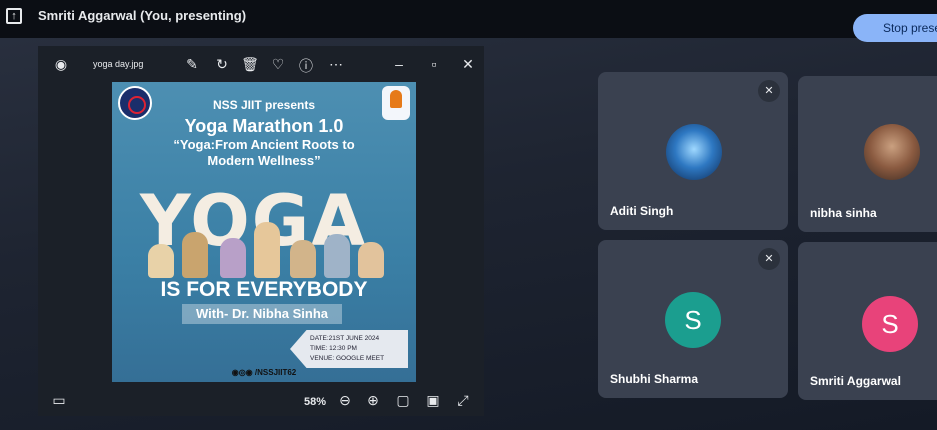 This screenshot has width=937, height=430. I want to click on favorite-heart-icon: ♡, so click(278, 64).